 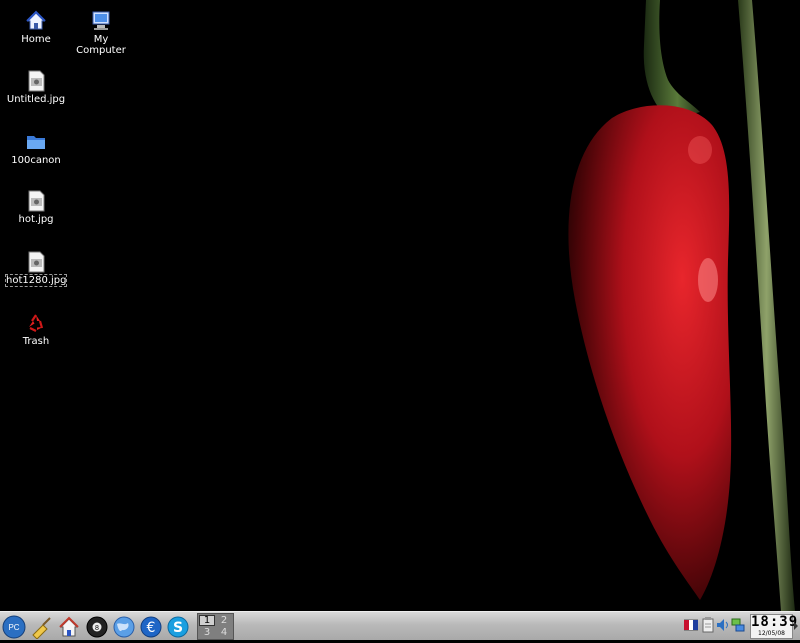 What do you see at coordinates (708, 625) in the screenshot?
I see `clipboard-icon` at bounding box center [708, 625].